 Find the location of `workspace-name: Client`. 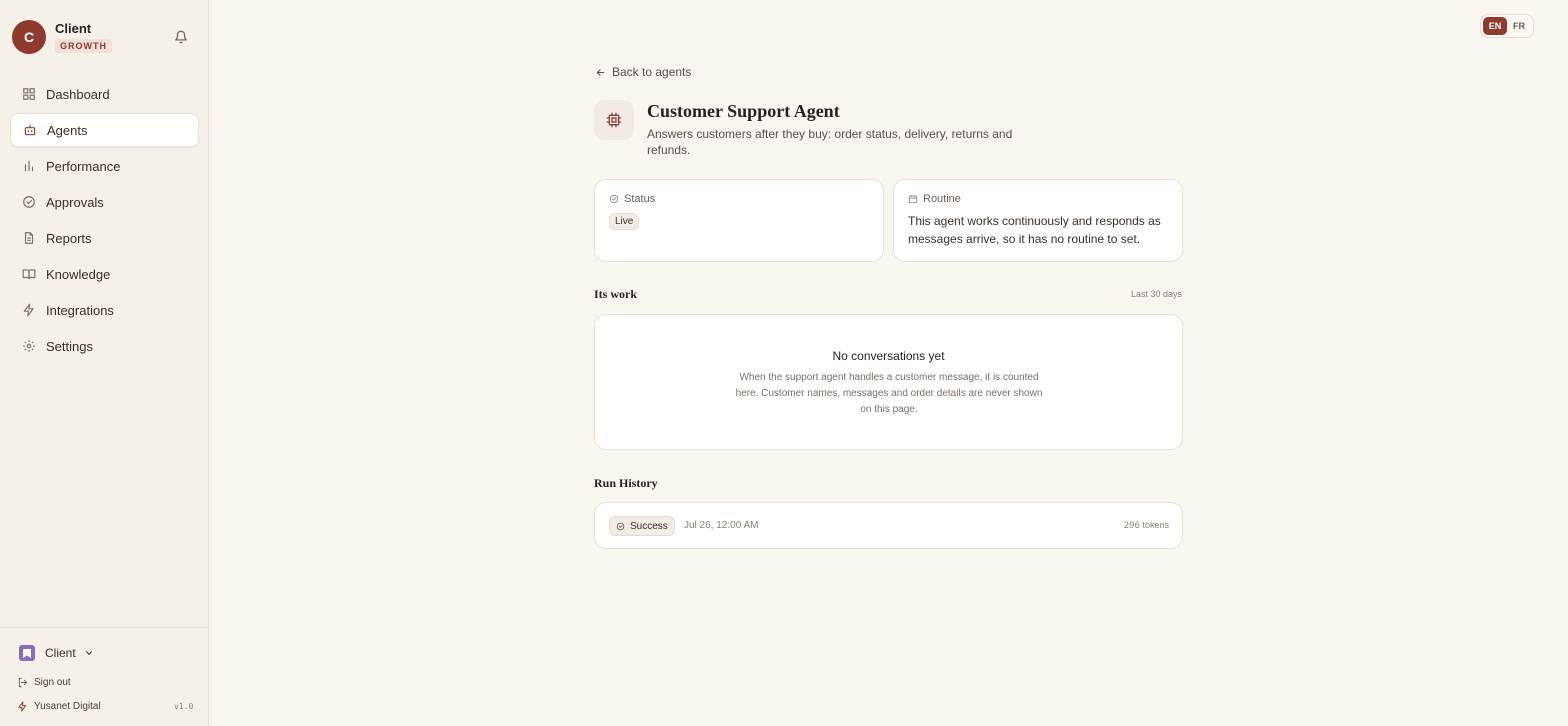

workspace-name: Client is located at coordinates (60, 653).